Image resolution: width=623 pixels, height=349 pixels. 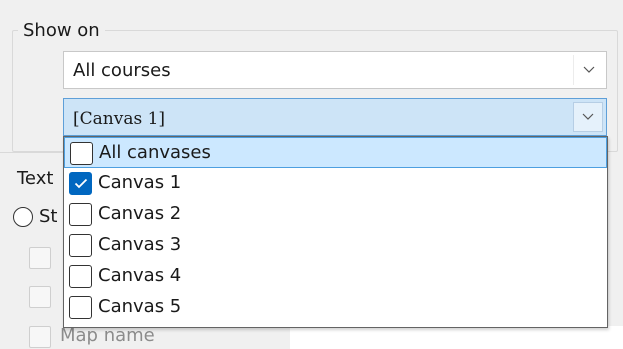 I want to click on checkmark-icon, so click(x=80, y=183).